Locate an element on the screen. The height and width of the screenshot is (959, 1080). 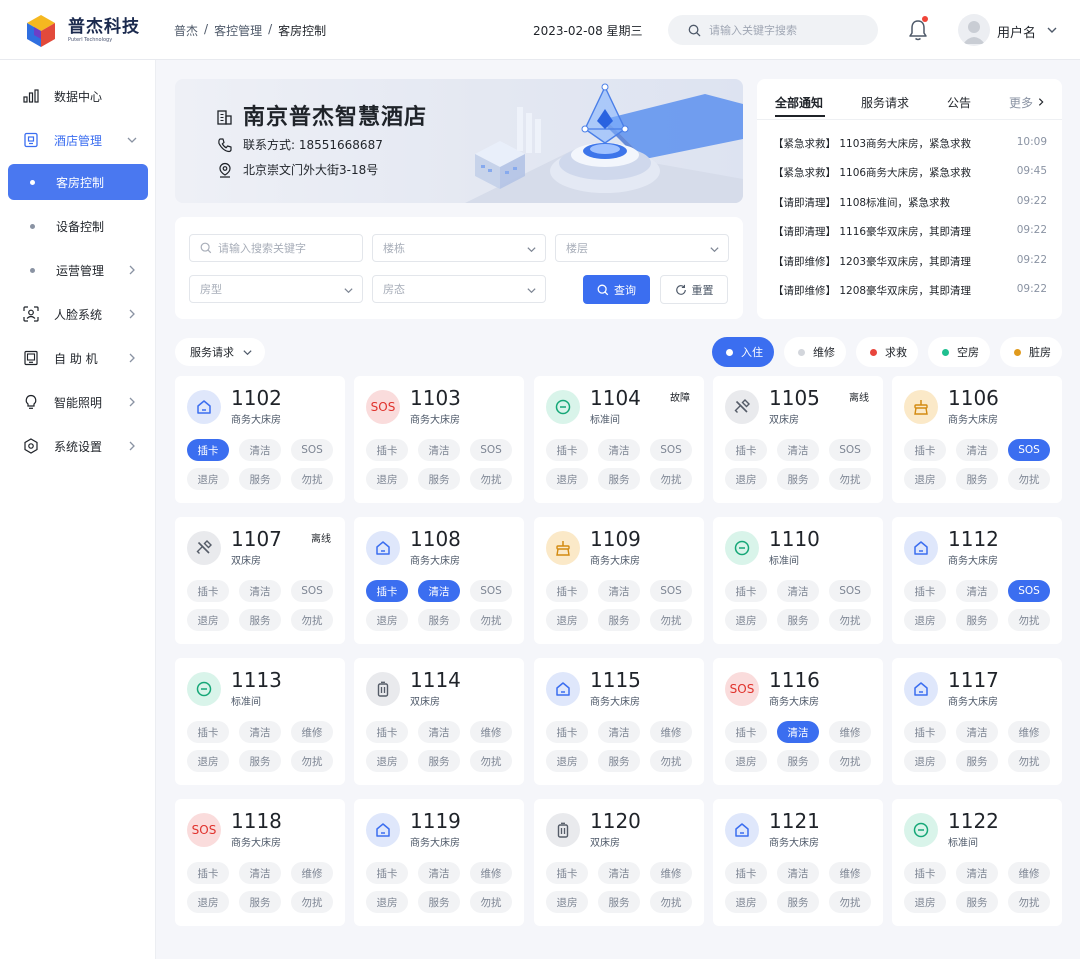
tab-all-notices: 全部通知 is located at coordinates (799, 102).